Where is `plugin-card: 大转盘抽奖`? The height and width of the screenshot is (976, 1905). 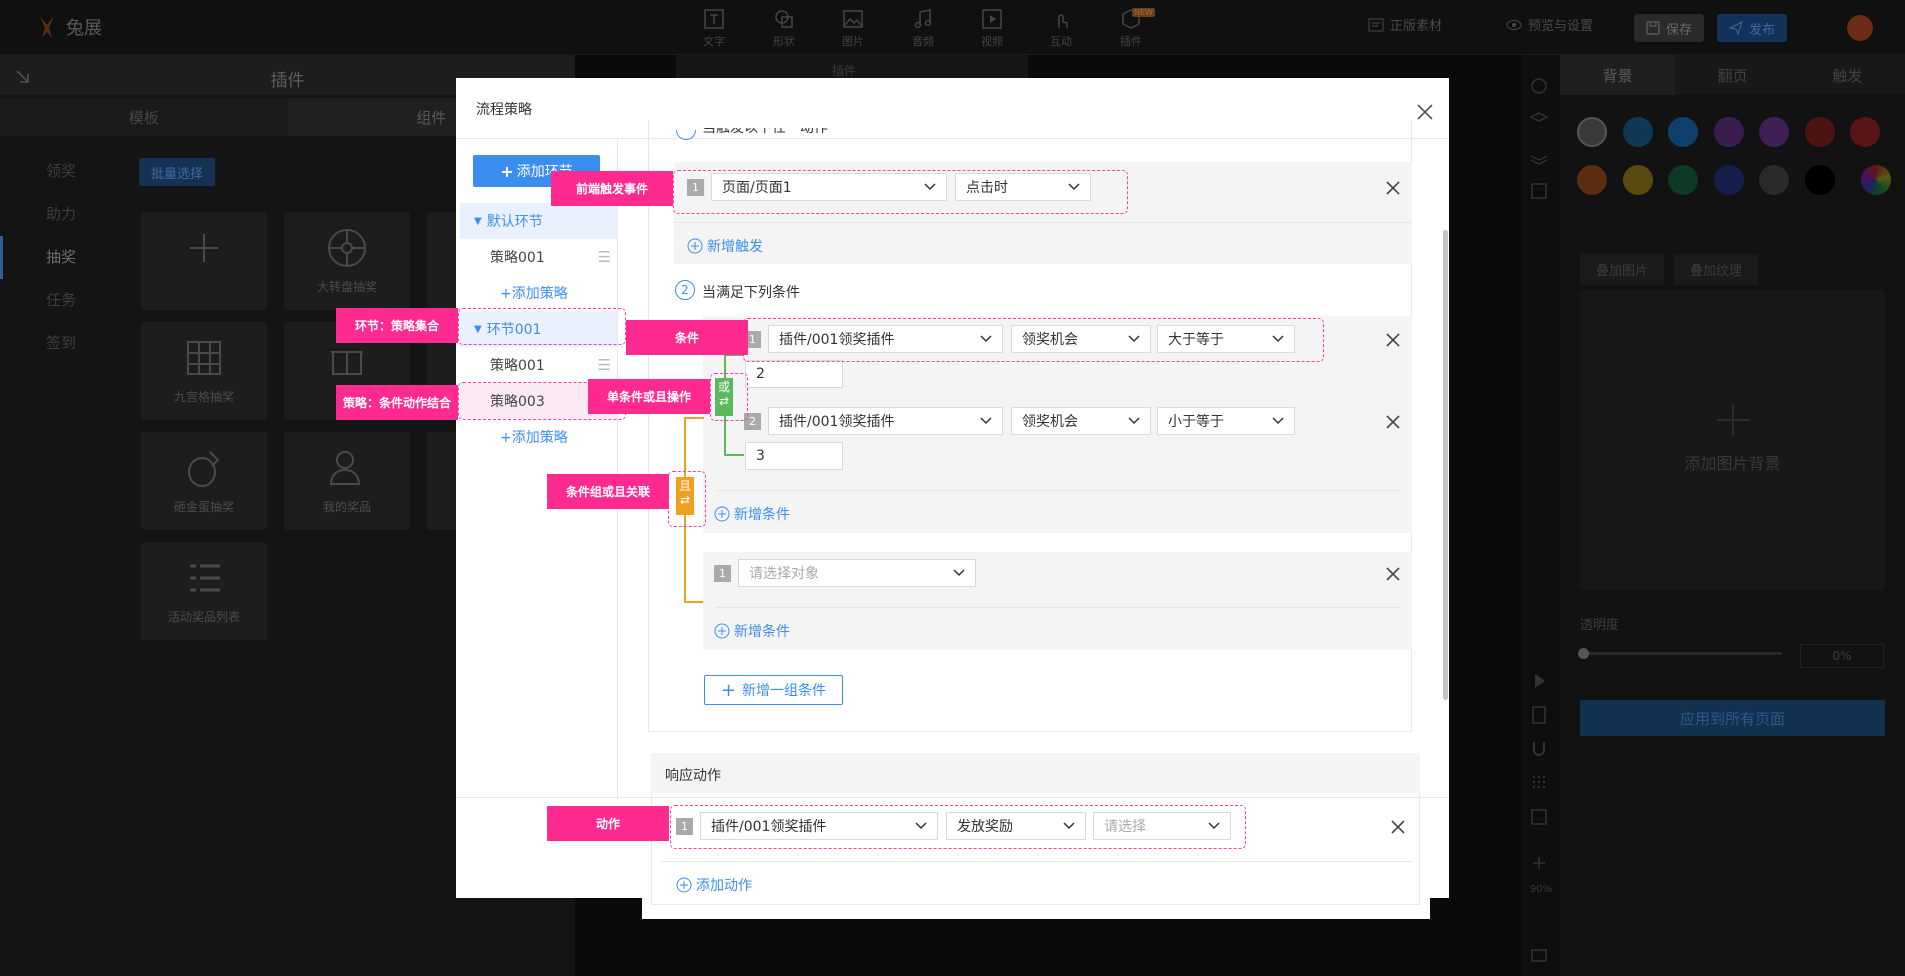
plugin-card: 大转盘抽奖 is located at coordinates (347, 261).